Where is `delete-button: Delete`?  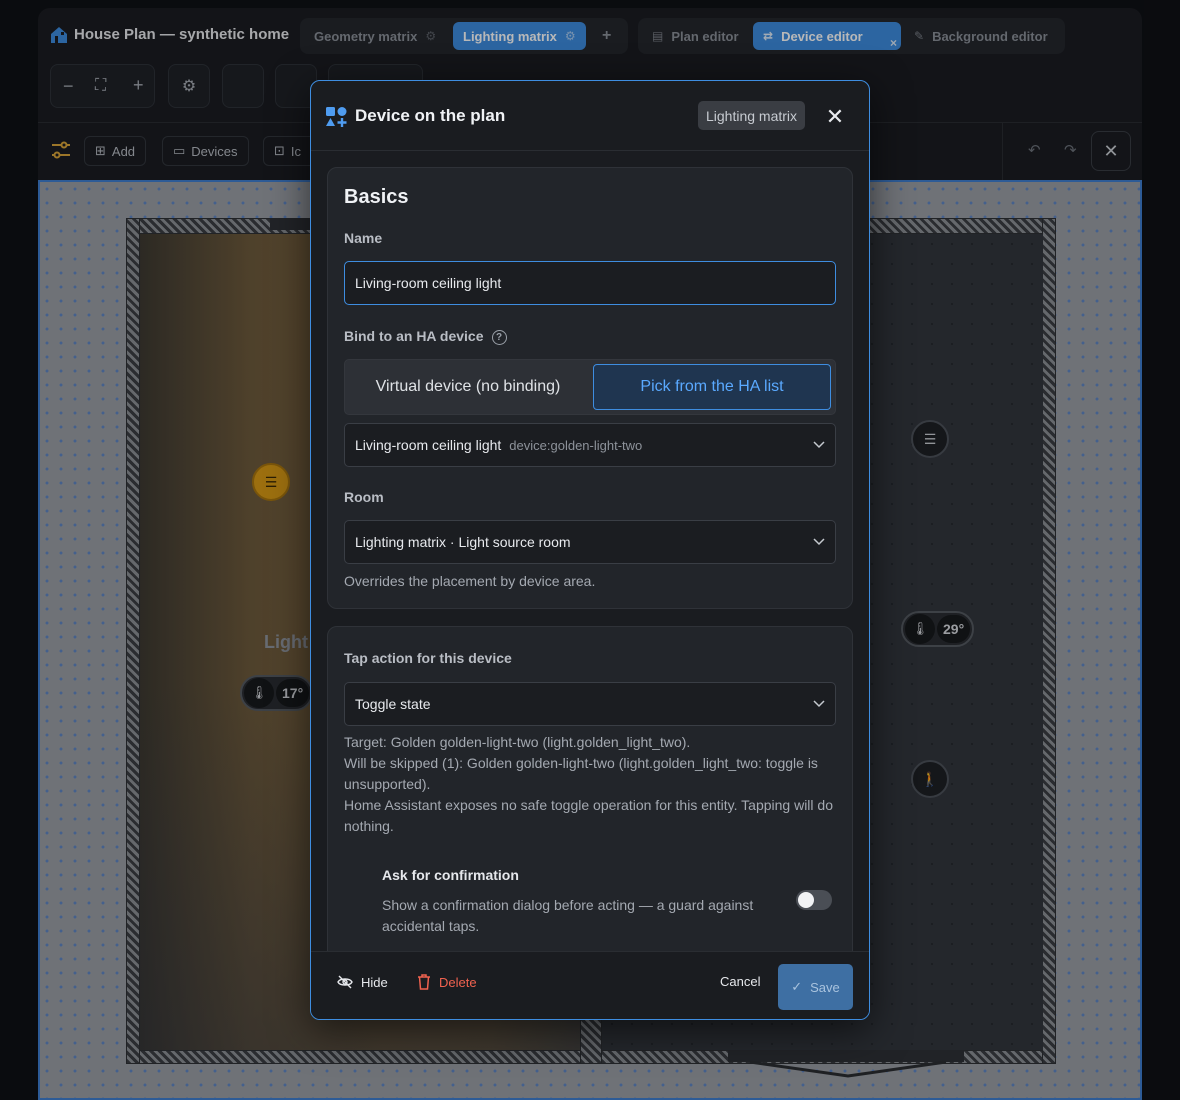 delete-button: Delete is located at coordinates (447, 982).